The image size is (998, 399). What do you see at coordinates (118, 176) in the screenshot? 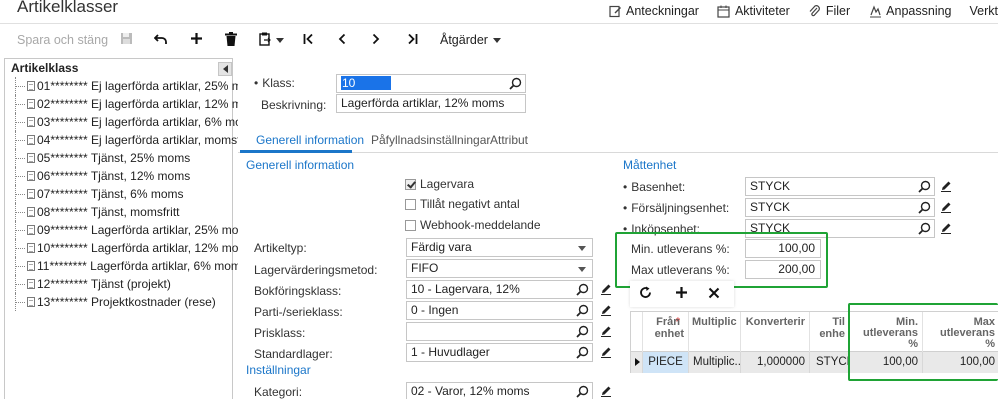
I see `tree-item: 06******** Tjänst, 12% moms` at bounding box center [118, 176].